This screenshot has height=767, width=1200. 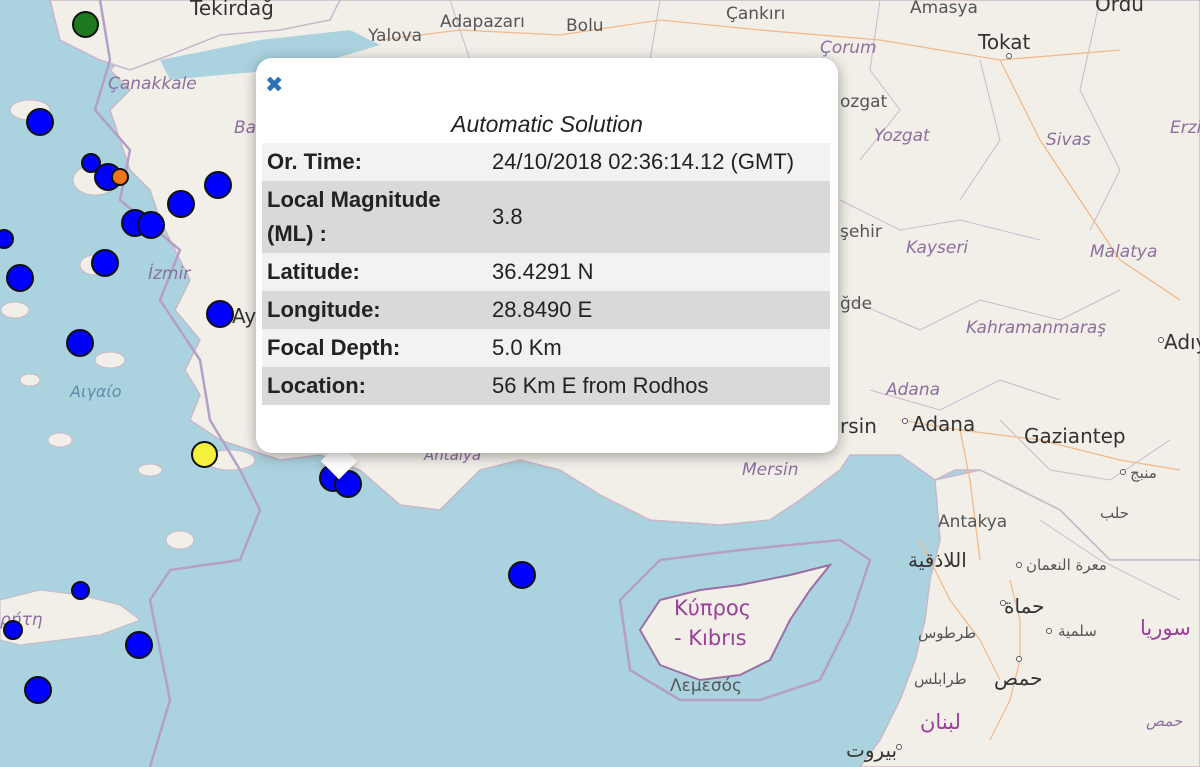 I want to click on table-row: Local Magnitude (ML) : 3.8, so click(x=546, y=217).